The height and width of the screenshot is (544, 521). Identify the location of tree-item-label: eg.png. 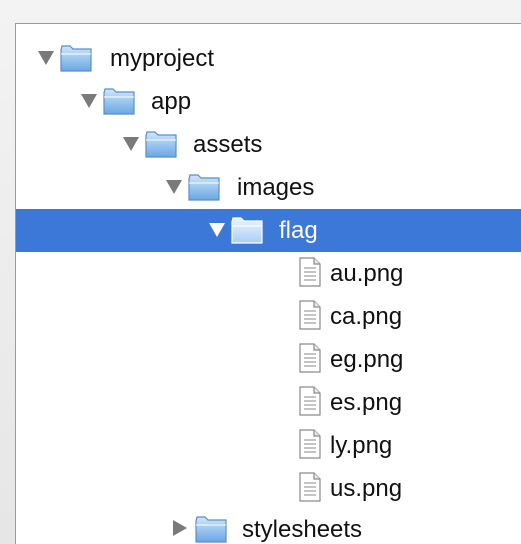
(367, 359).